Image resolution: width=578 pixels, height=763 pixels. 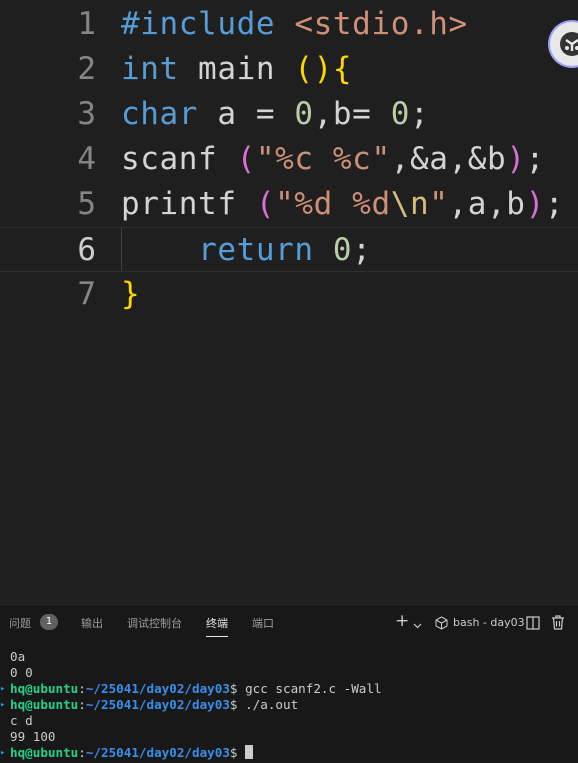 I want to click on plus-icon: +, so click(x=402, y=621).